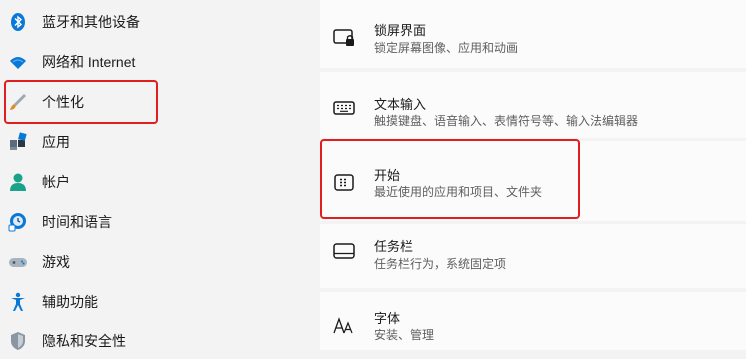 This screenshot has width=746, height=359. Describe the element at coordinates (56, 142) in the screenshot. I see `sidebar-item-label: 应用` at that location.